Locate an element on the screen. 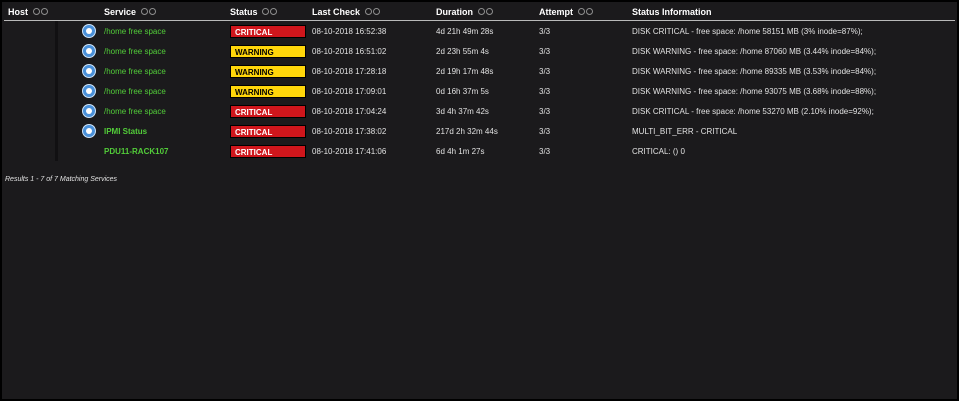 The image size is (959, 401). sort-controls-host is located at coordinates (40, 12).